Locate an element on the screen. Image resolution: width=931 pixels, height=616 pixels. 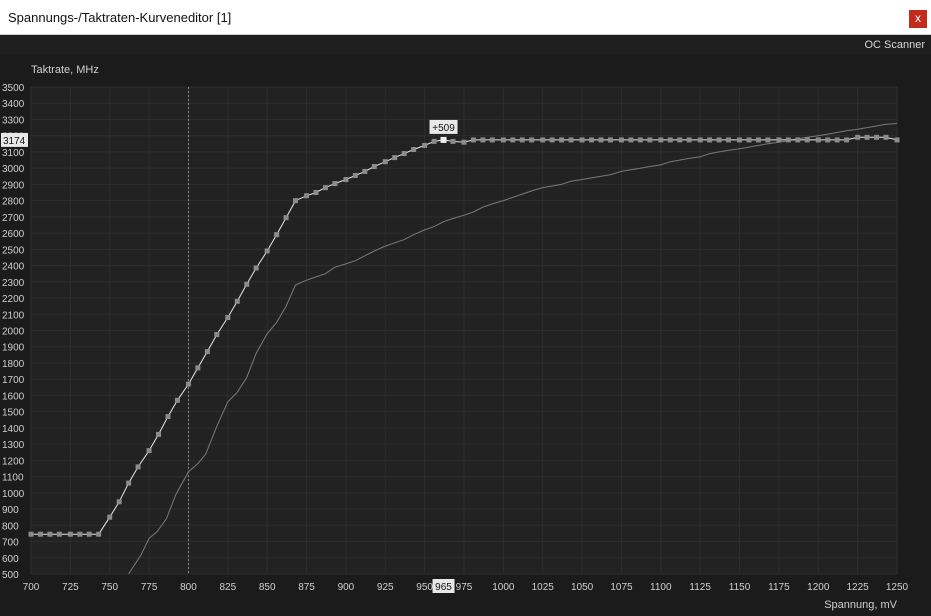
y-tick-label: 3500 is located at coordinates (13, 88).